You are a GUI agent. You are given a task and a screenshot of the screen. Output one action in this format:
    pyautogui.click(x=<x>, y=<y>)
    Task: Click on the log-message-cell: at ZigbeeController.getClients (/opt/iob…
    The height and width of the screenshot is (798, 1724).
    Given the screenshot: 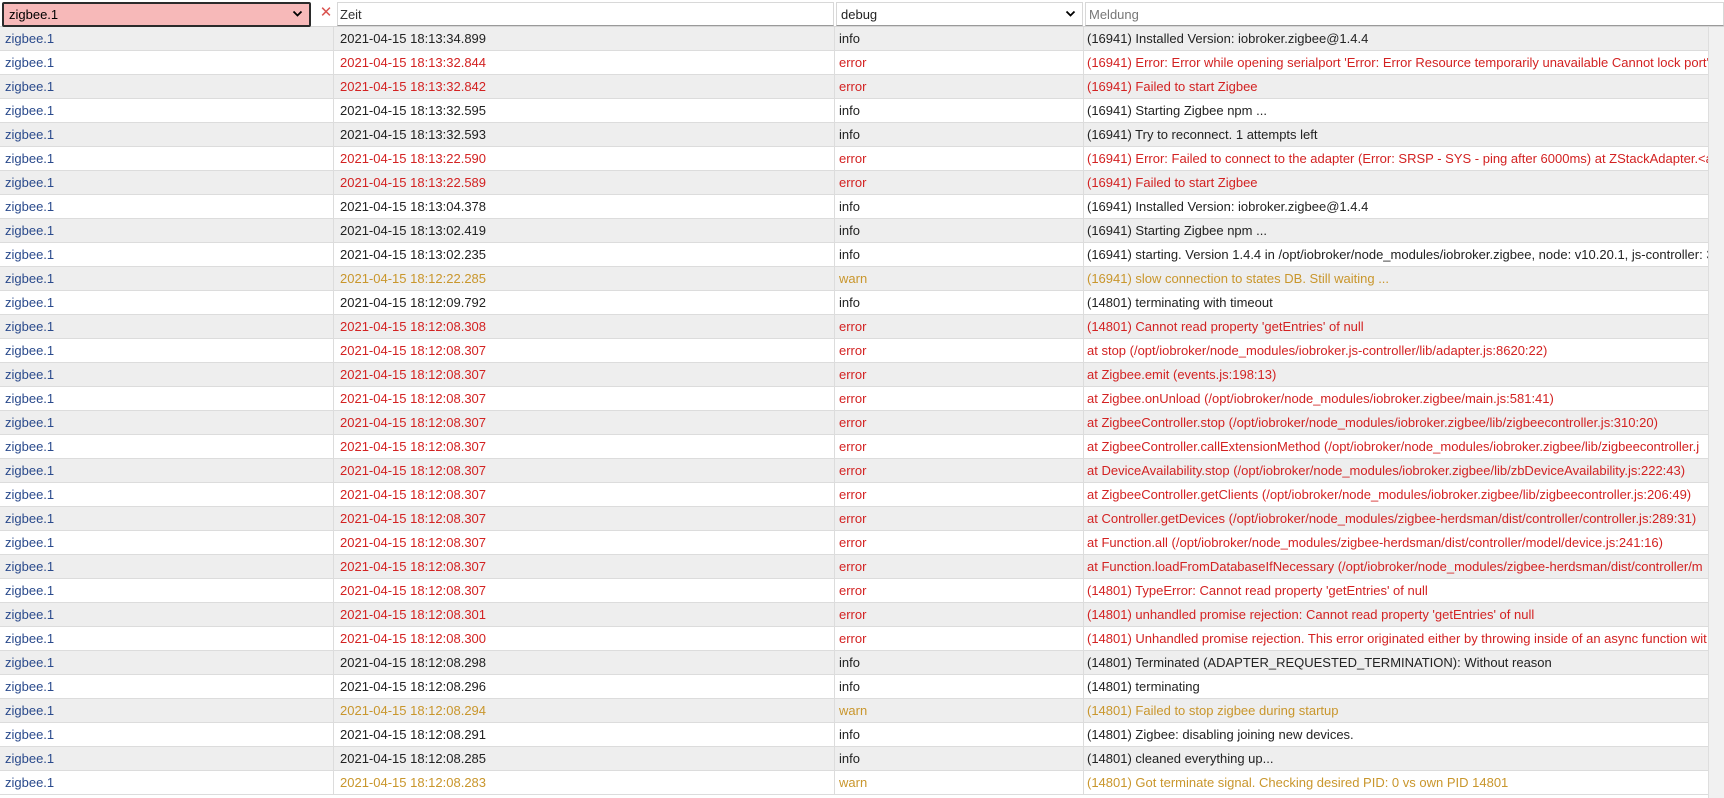 What is the action you would take?
    pyautogui.click(x=1389, y=494)
    